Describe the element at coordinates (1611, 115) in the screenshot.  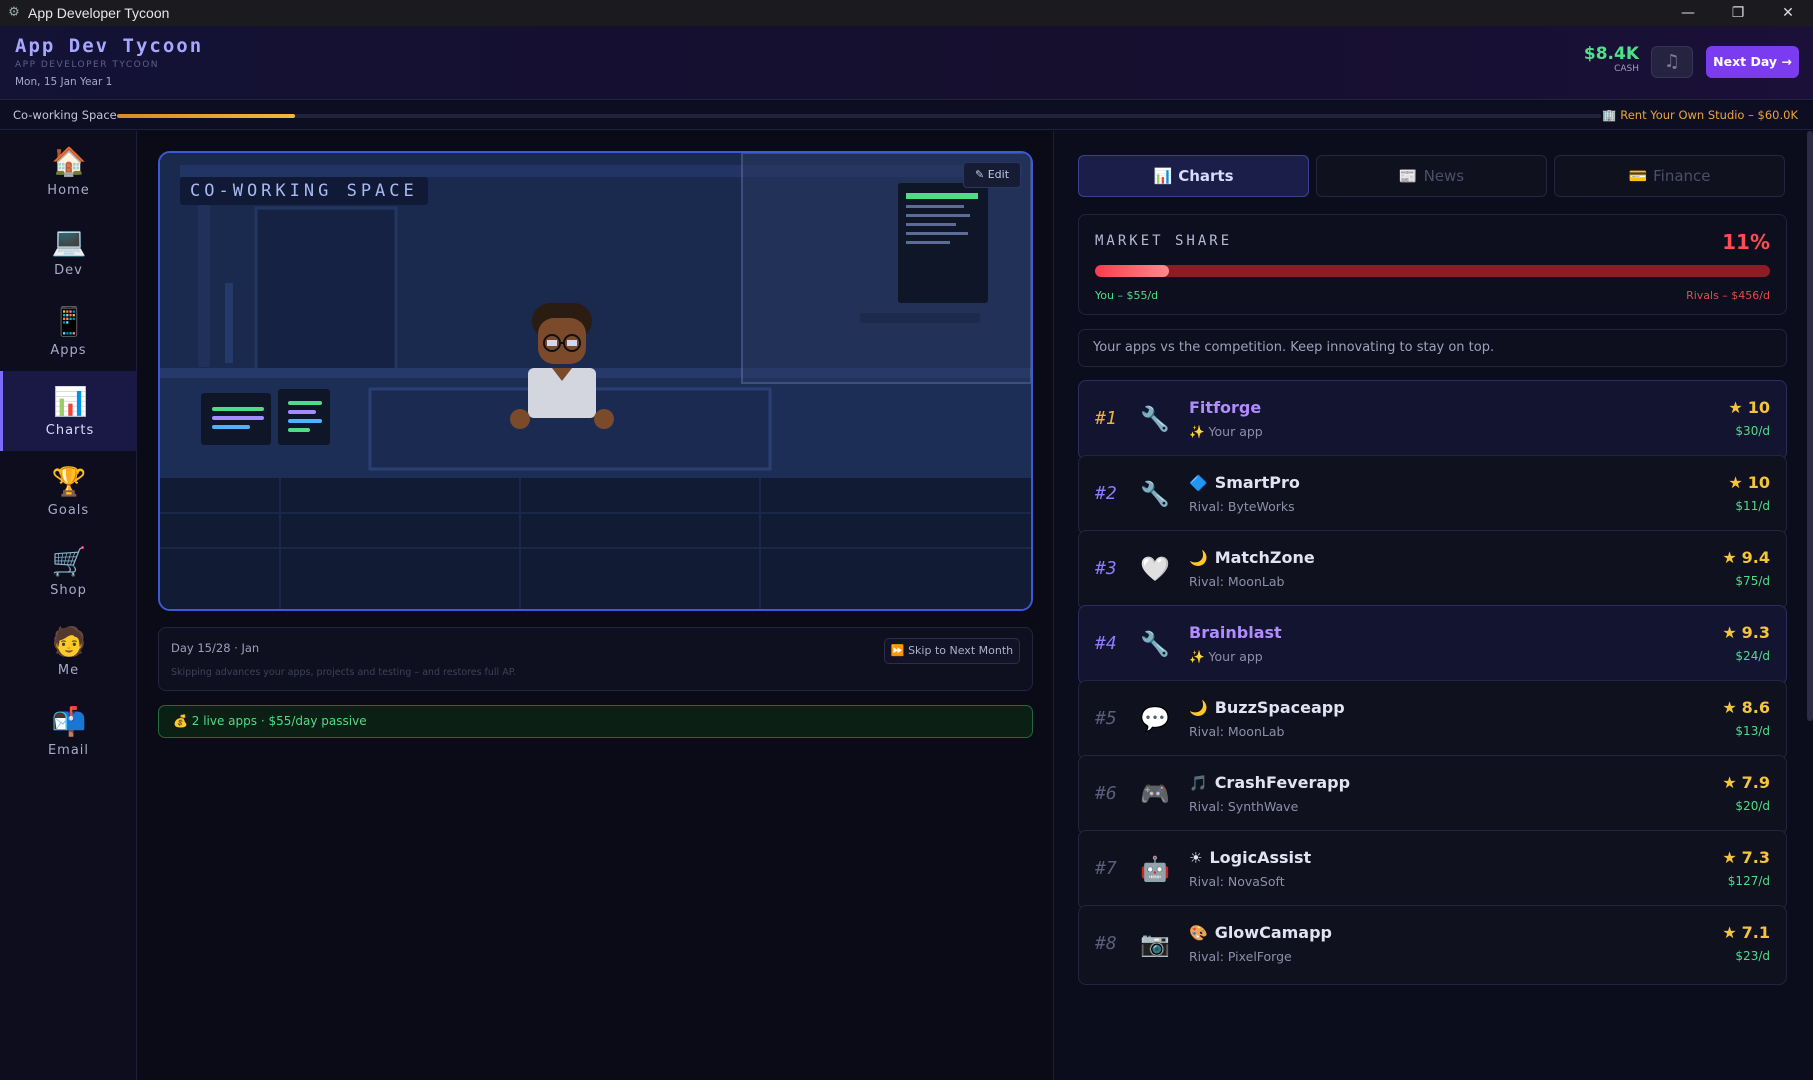
I see `building-icon: 🏢` at that location.